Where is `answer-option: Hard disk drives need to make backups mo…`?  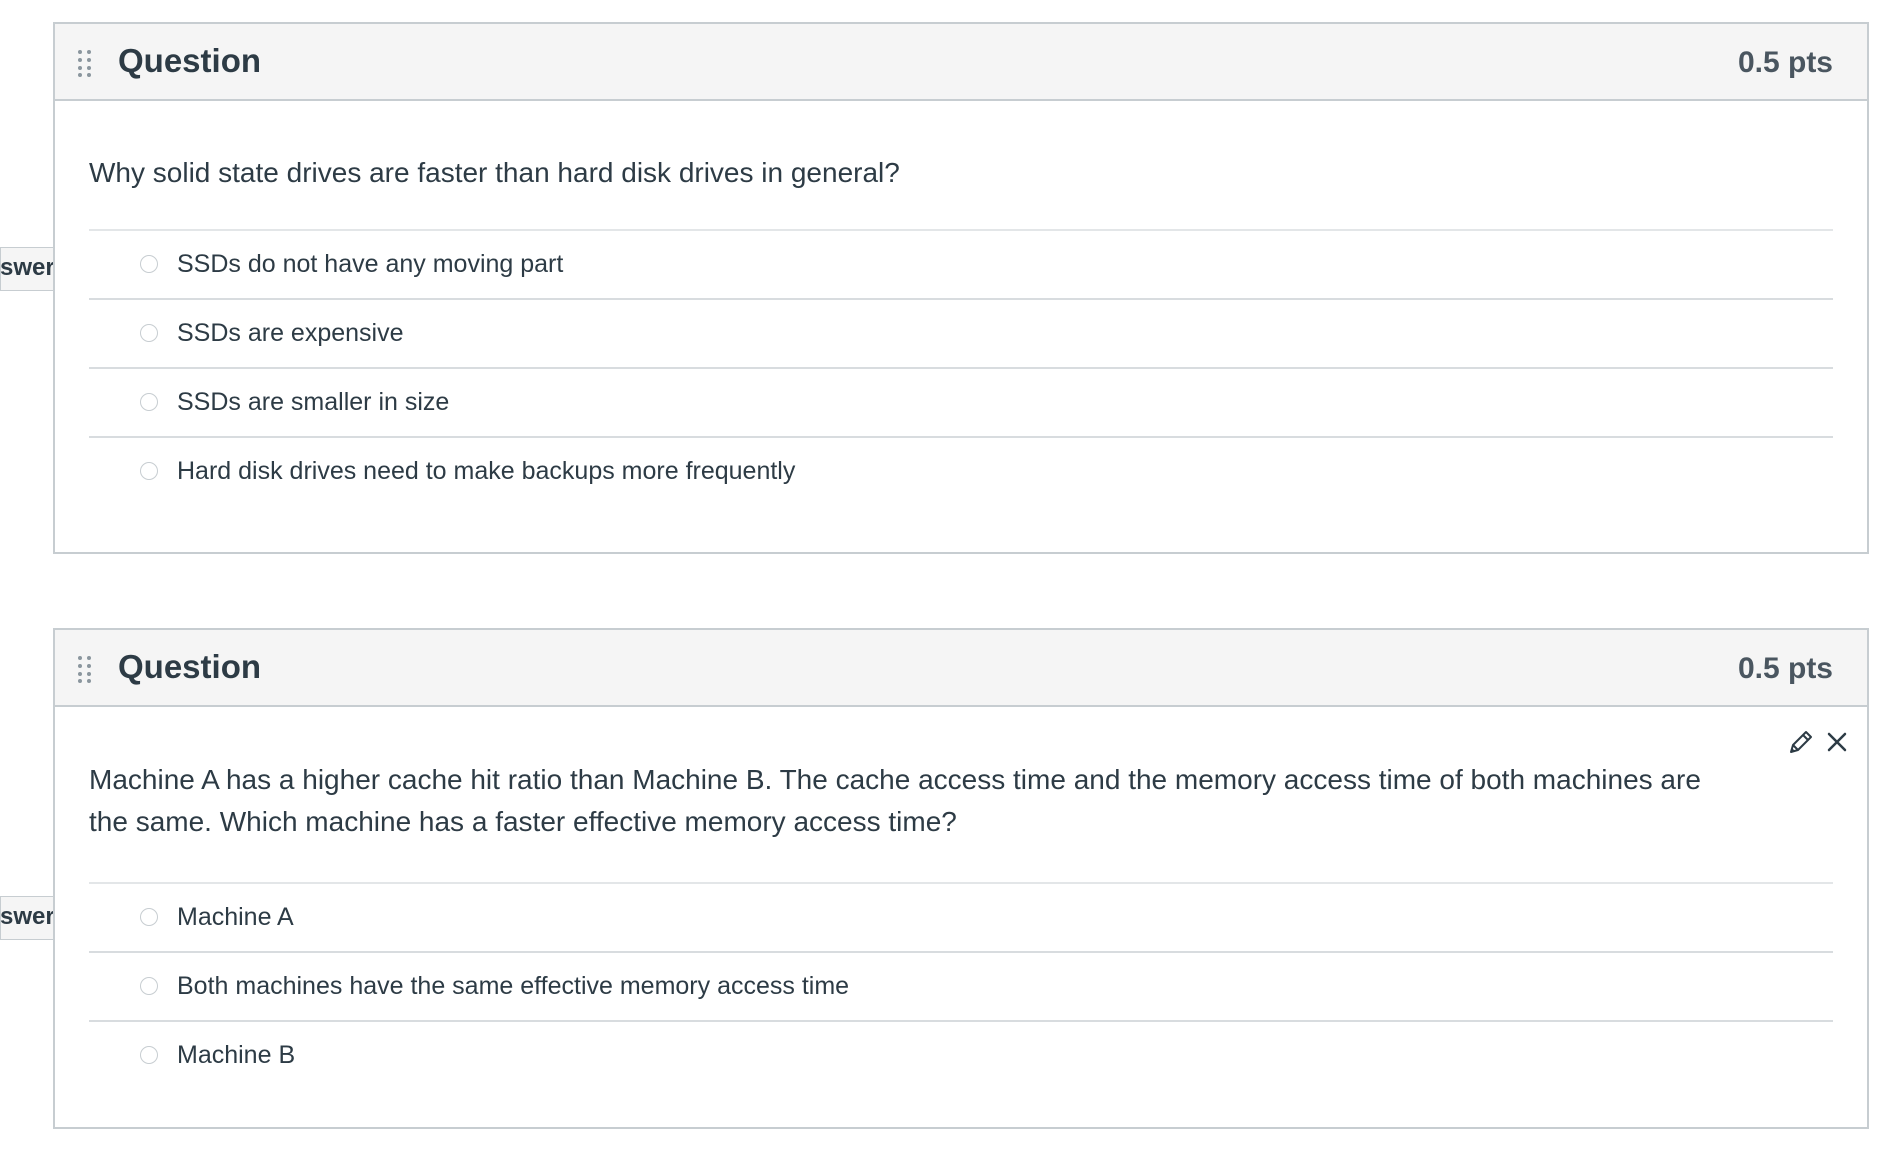
answer-option: Hard disk drives need to make backups mo… is located at coordinates (961, 472).